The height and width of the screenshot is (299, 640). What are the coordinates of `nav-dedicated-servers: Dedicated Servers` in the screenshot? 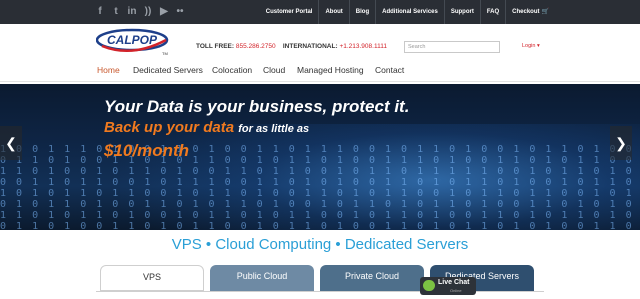 It's located at (168, 70).